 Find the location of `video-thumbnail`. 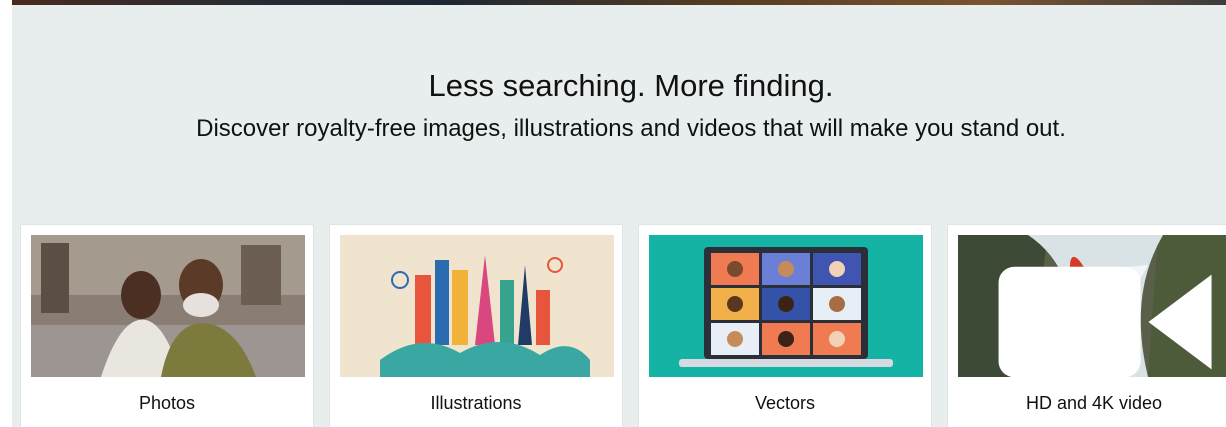

video-thumbnail is located at coordinates (1092, 306).